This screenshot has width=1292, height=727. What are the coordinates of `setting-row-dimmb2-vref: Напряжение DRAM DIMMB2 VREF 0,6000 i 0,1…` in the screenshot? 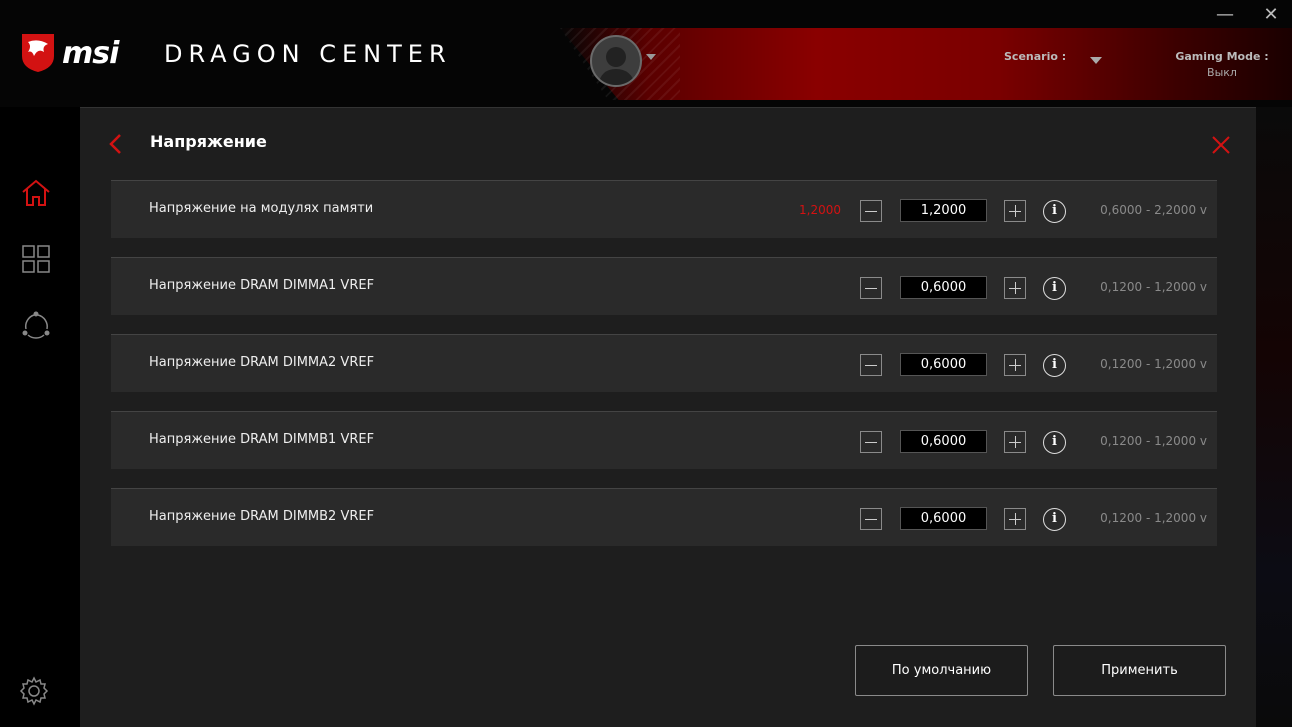 It's located at (664, 517).